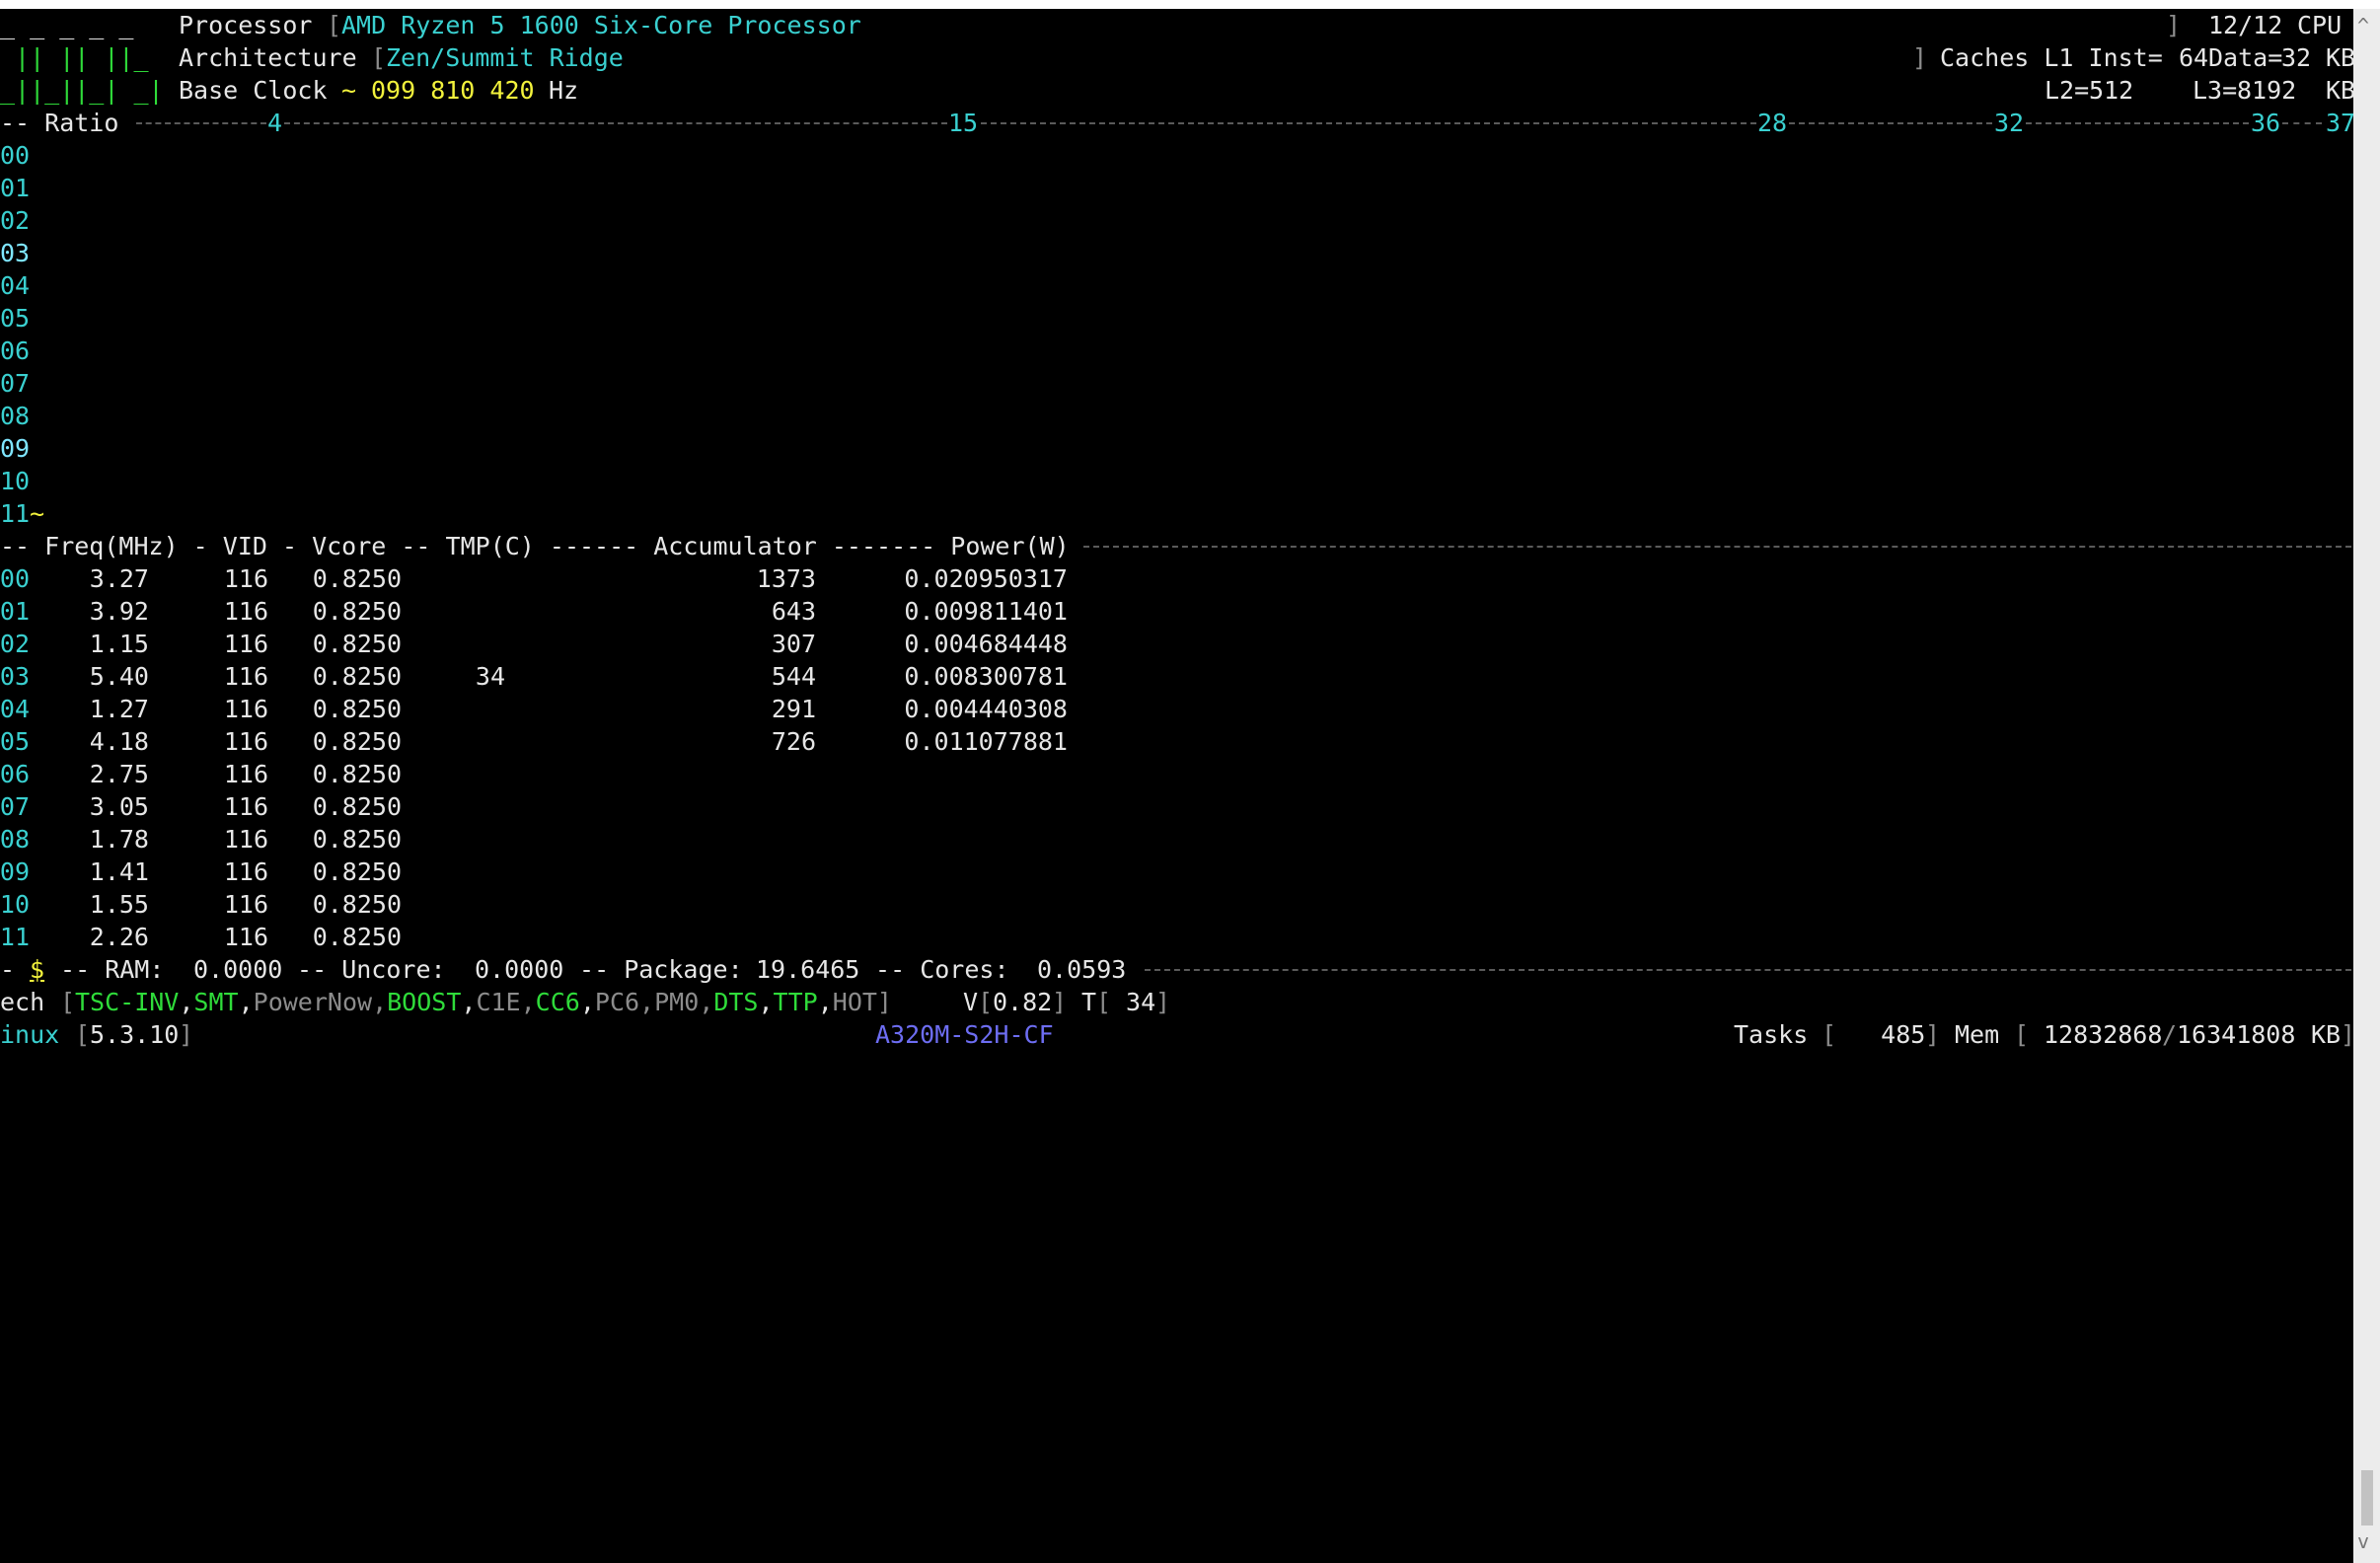 This screenshot has width=2380, height=1563. What do you see at coordinates (1023, 1002) in the screenshot?
I see `voltage-value: 0.82` at bounding box center [1023, 1002].